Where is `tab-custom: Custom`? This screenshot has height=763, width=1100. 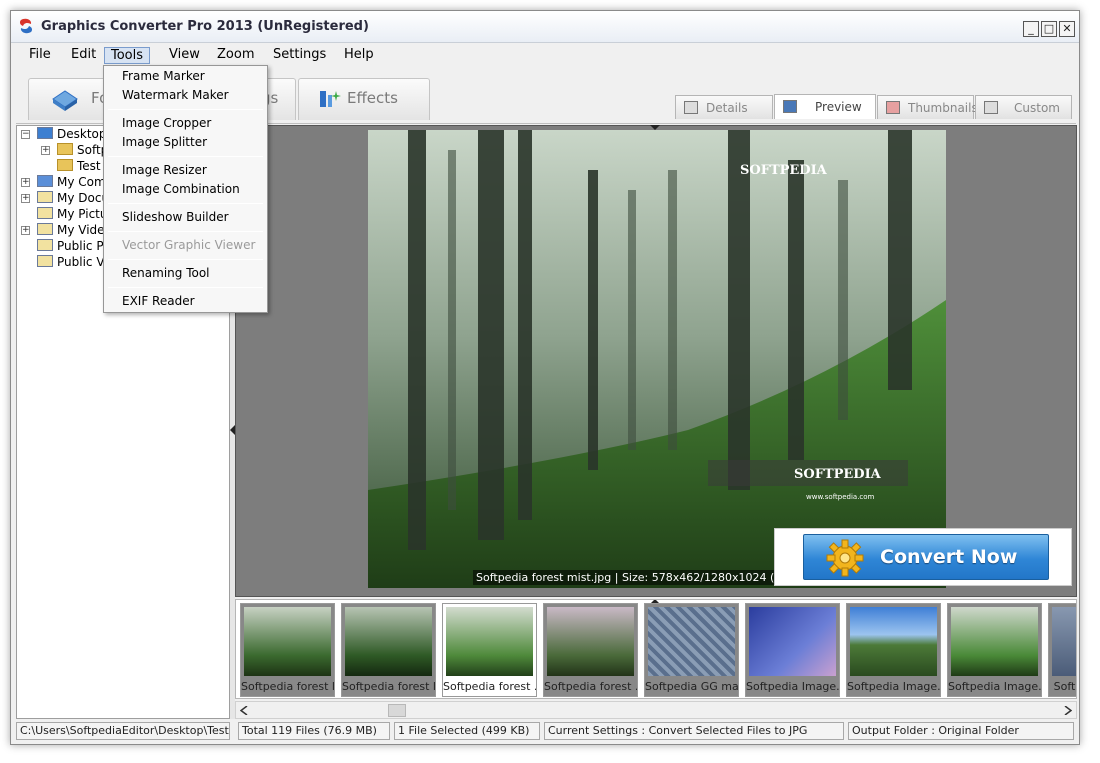 tab-custom: Custom is located at coordinates (1023, 107).